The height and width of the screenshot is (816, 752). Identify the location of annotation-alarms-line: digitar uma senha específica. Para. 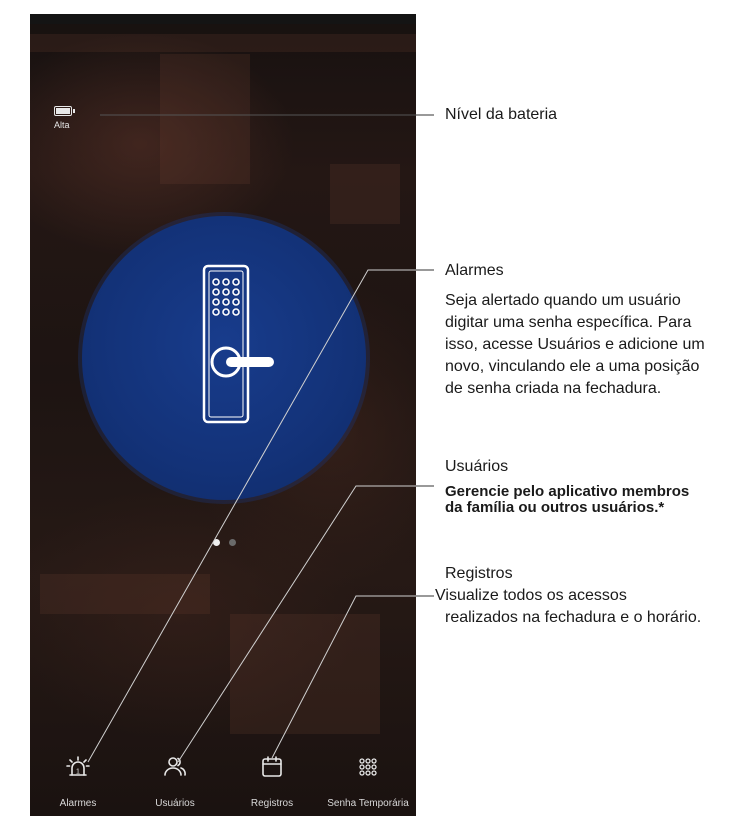
(568, 322).